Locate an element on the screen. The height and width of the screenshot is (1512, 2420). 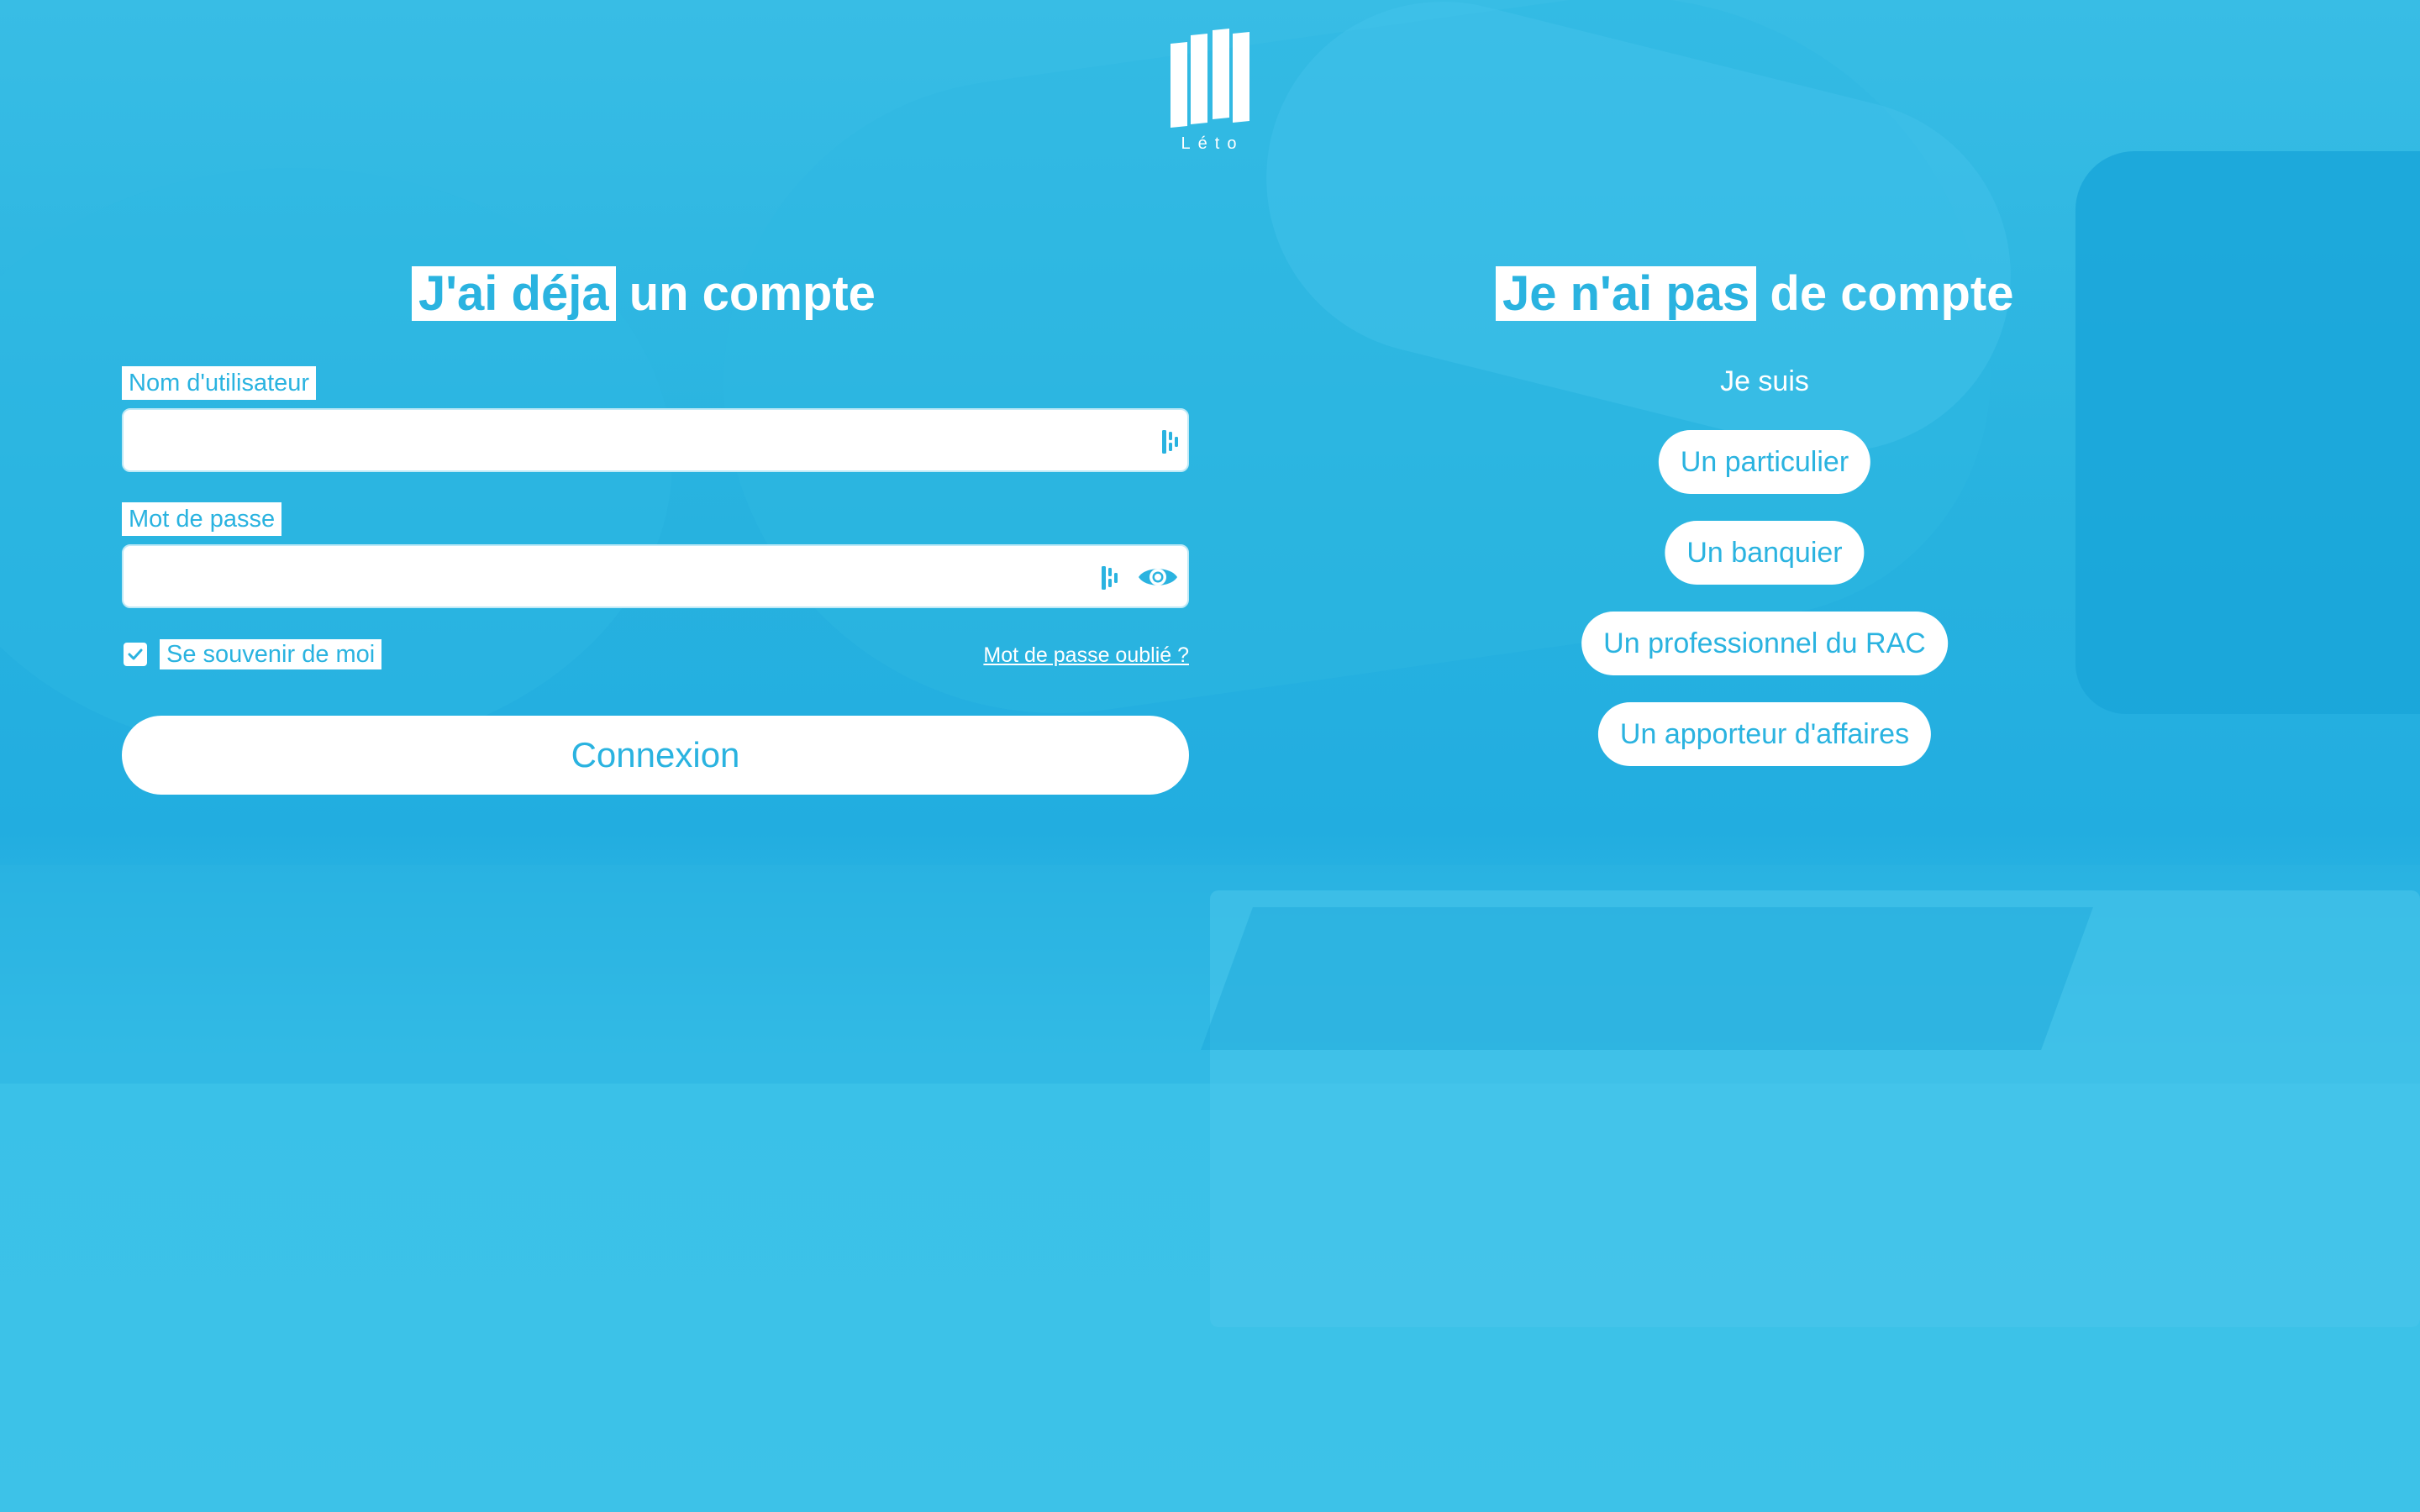
login-heading: J'ai déja un compte is located at coordinates (644, 294).